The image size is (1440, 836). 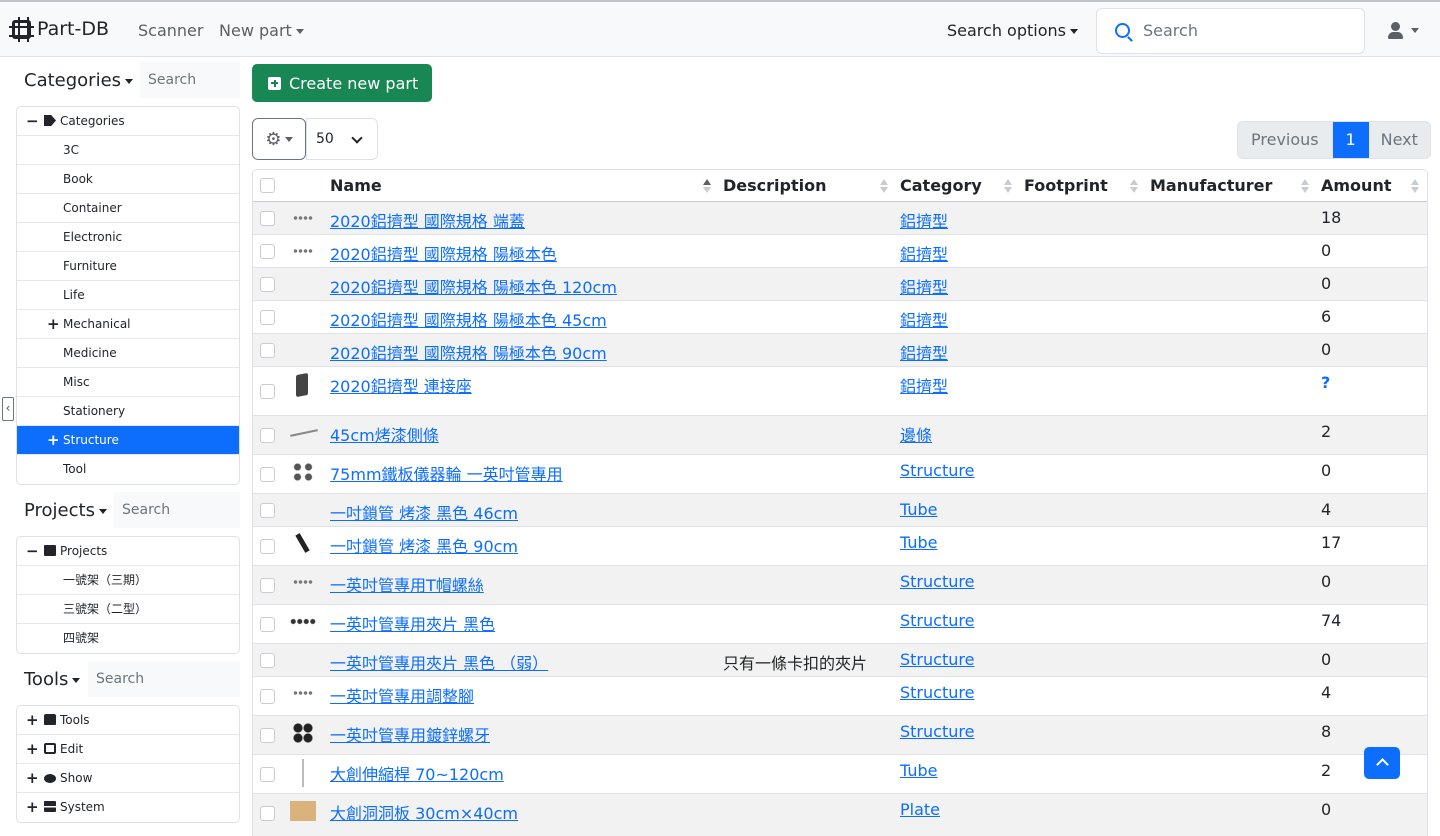 I want to click on table-row: 2020鋁擠型 國際規格 端蓋 鋁擠型 18, so click(x=840, y=218).